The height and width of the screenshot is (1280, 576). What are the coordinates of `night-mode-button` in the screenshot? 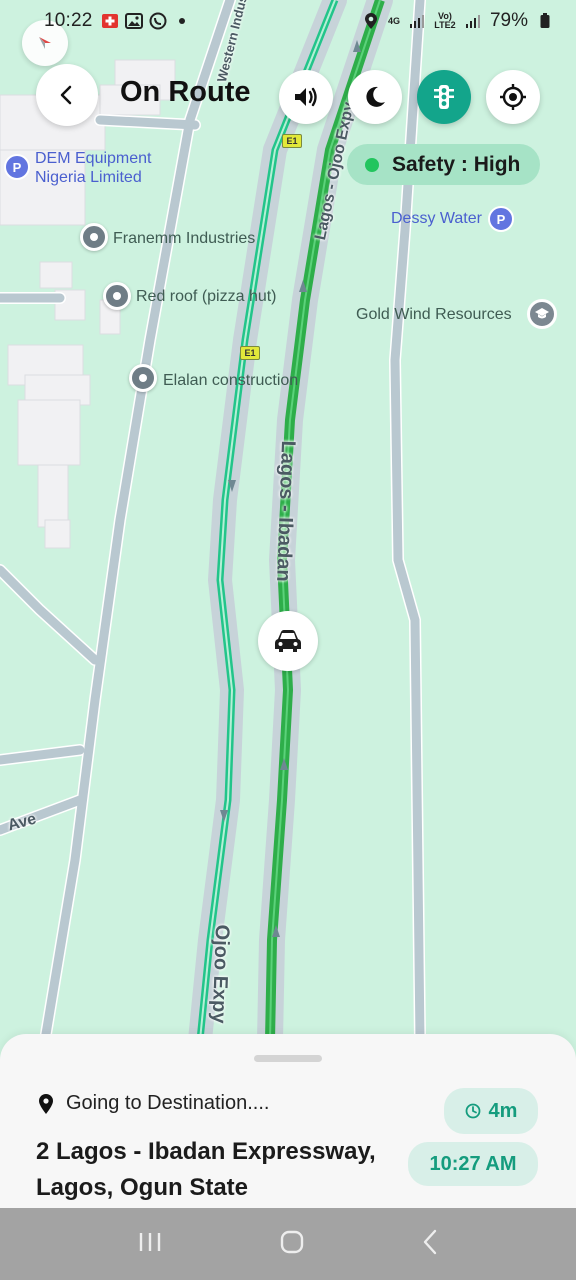 It's located at (375, 97).